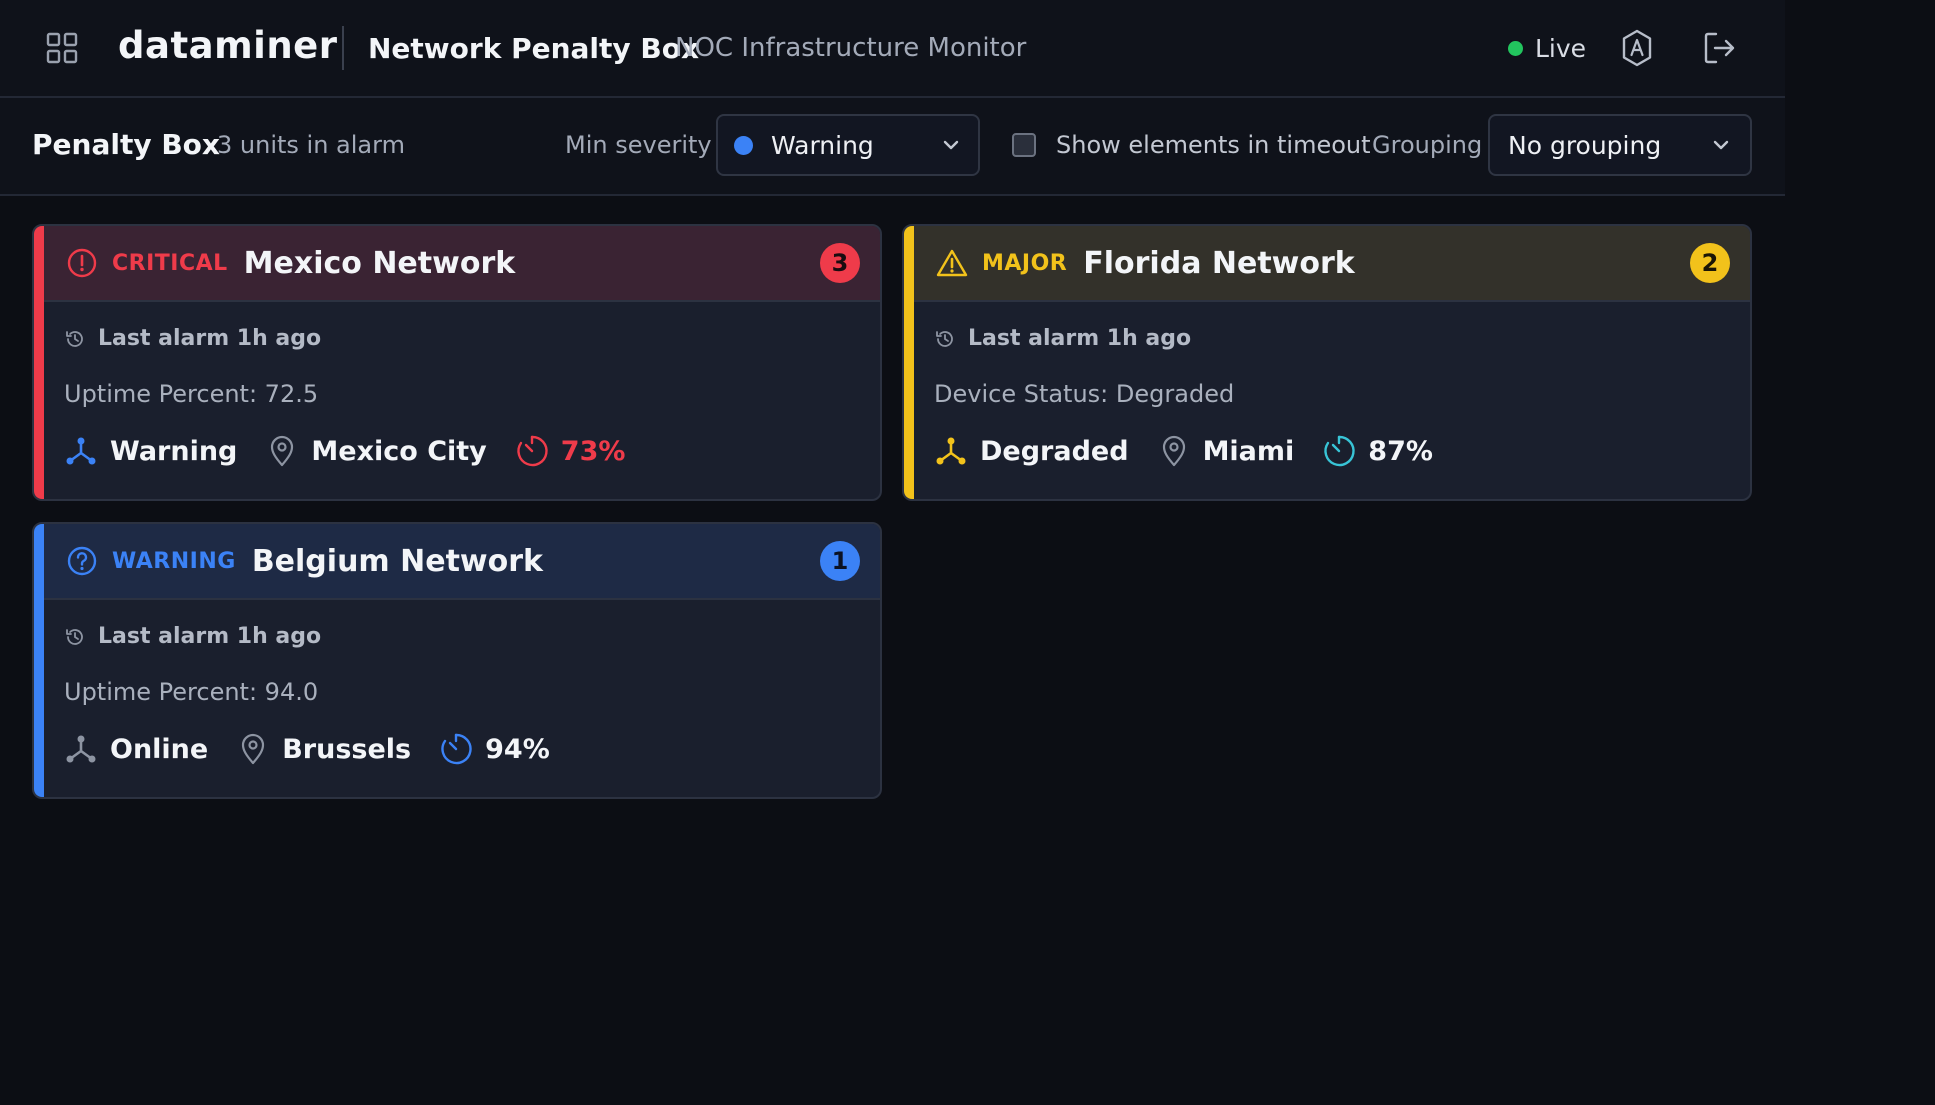 The image size is (1935, 1105). I want to click on severity-label: WARNING, so click(174, 561).